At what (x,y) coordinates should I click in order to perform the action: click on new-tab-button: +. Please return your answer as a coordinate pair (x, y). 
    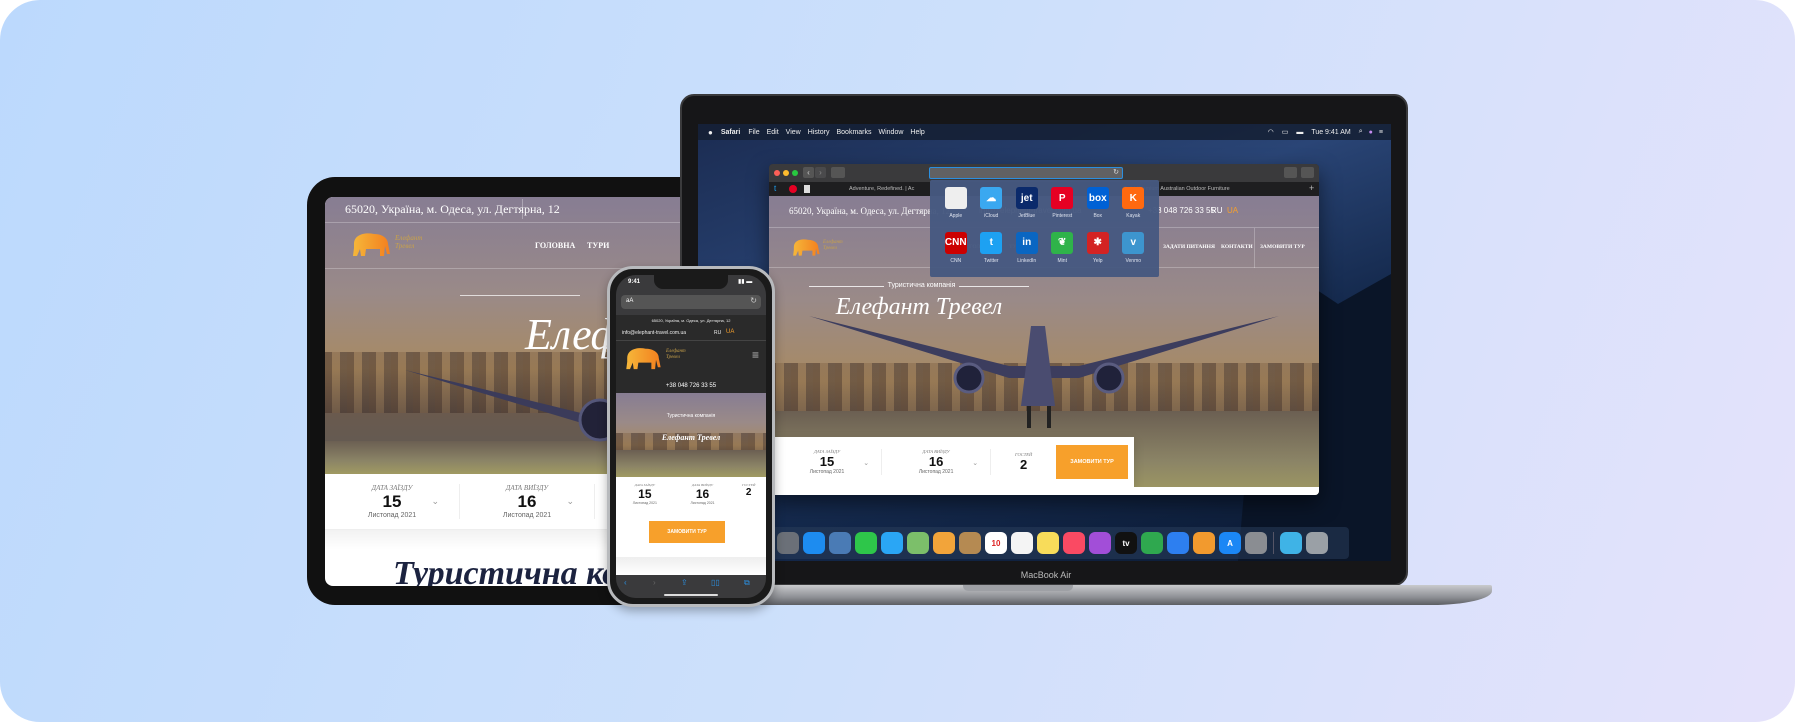
    Looking at the image, I should click on (1311, 188).